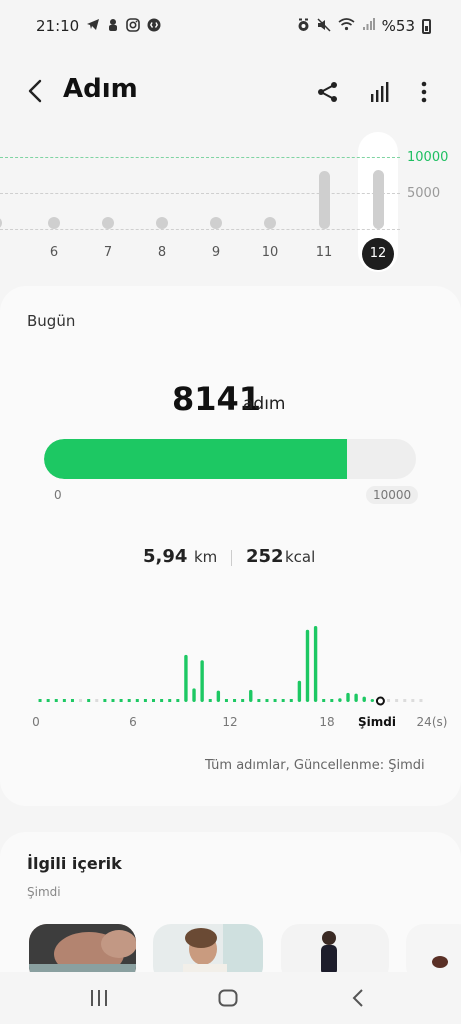  Describe the element at coordinates (58, 26) in the screenshot. I see `status-time: 21:10` at that location.